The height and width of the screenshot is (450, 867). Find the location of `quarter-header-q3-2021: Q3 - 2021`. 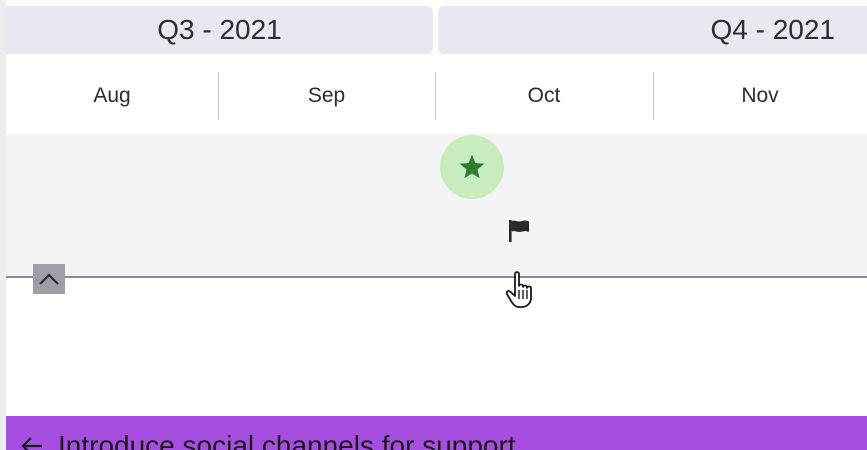

quarter-header-q3-2021: Q3 - 2021 is located at coordinates (219, 30).